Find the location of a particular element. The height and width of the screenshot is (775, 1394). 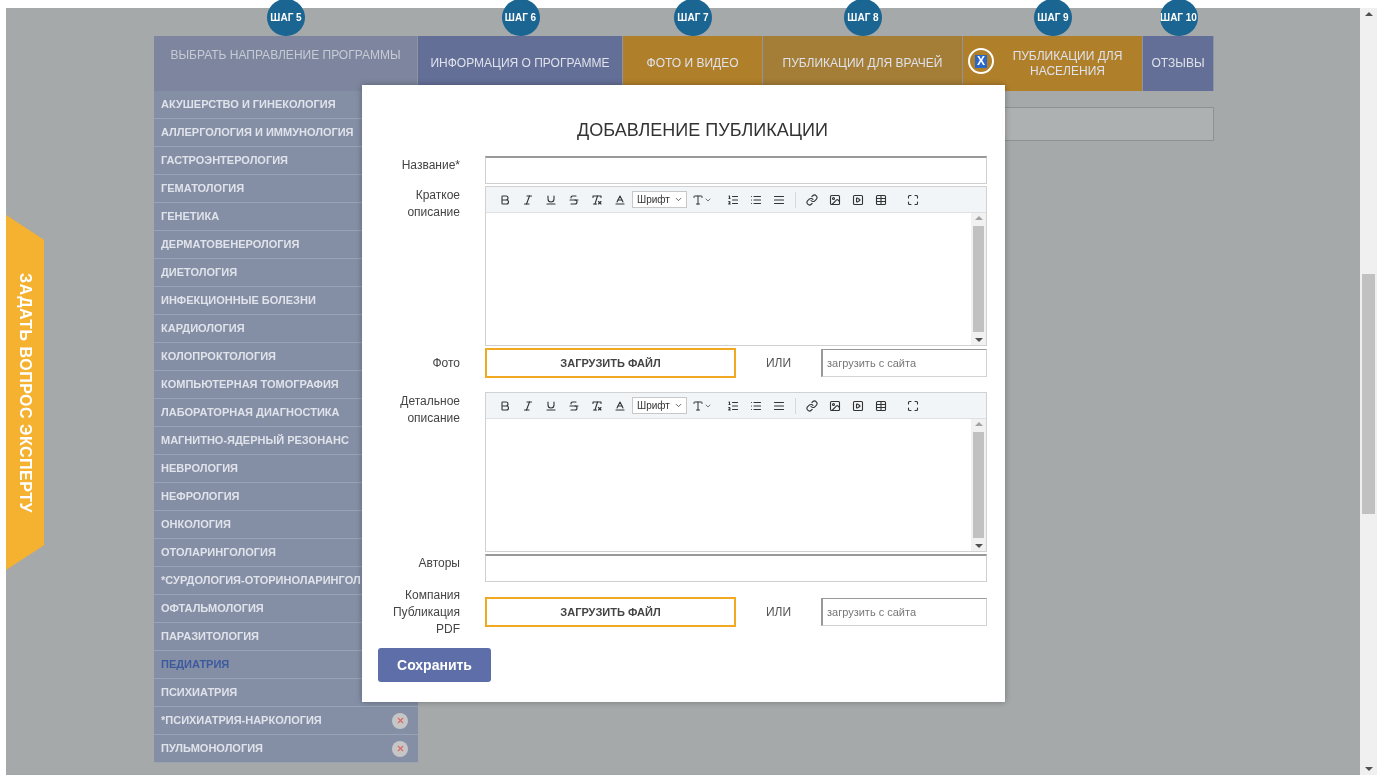

specialty-label: *СУРДОЛОГИЯ-ОТОРИНОЛАРИНГОЛ is located at coordinates (261, 581).